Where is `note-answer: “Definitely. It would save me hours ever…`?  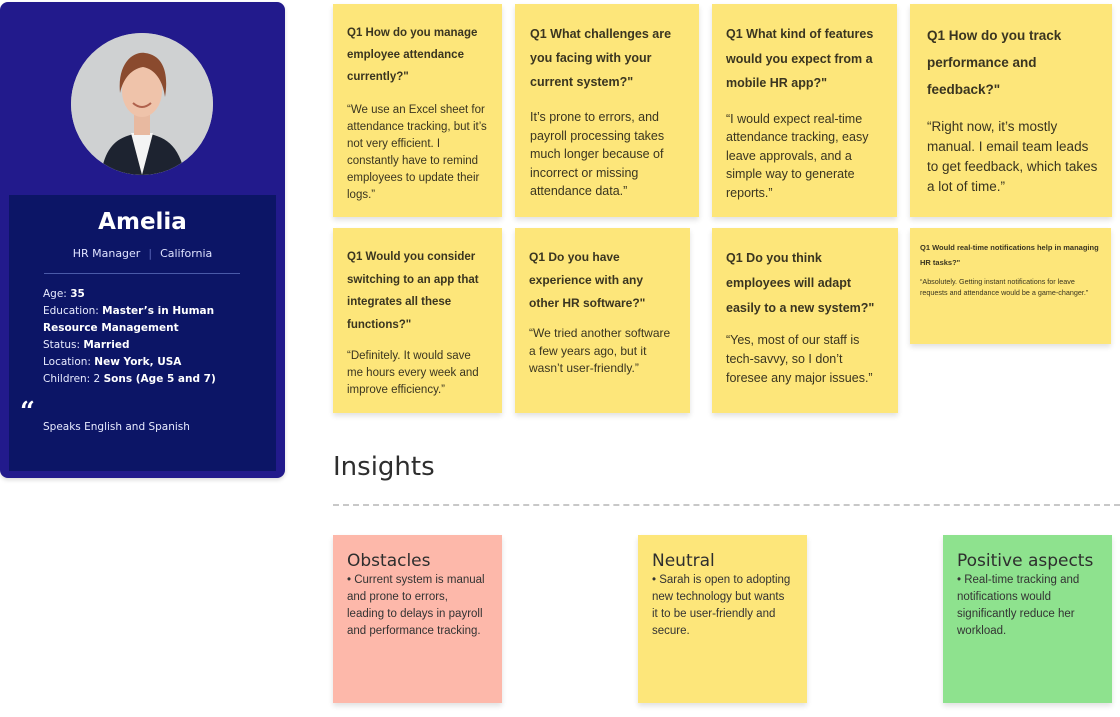 note-answer: “Definitely. It would save me hours ever… is located at coordinates (413, 373).